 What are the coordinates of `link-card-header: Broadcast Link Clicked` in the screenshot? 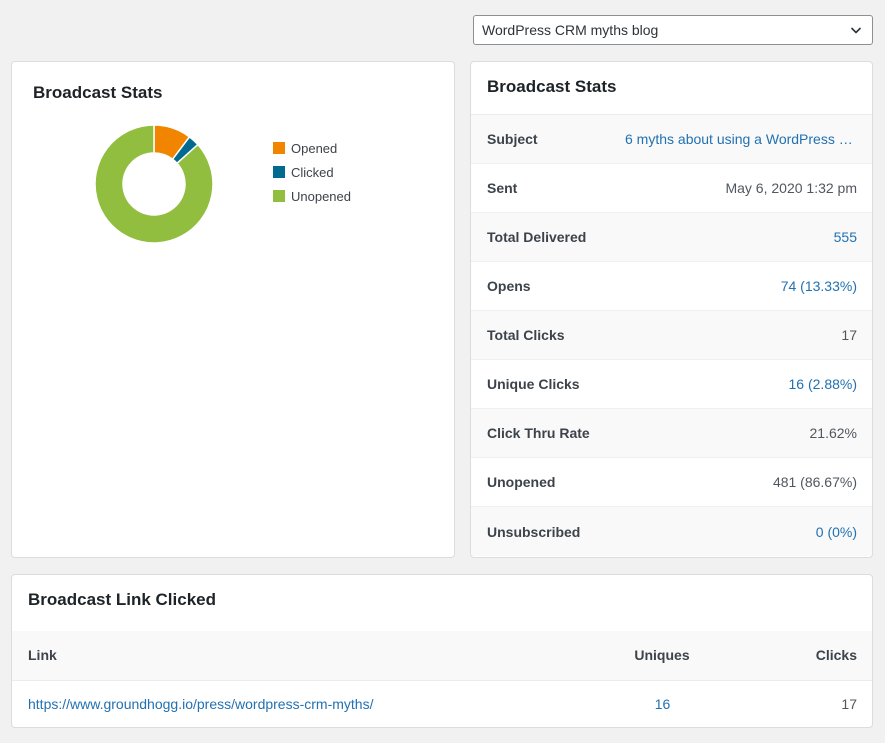 It's located at (442, 603).